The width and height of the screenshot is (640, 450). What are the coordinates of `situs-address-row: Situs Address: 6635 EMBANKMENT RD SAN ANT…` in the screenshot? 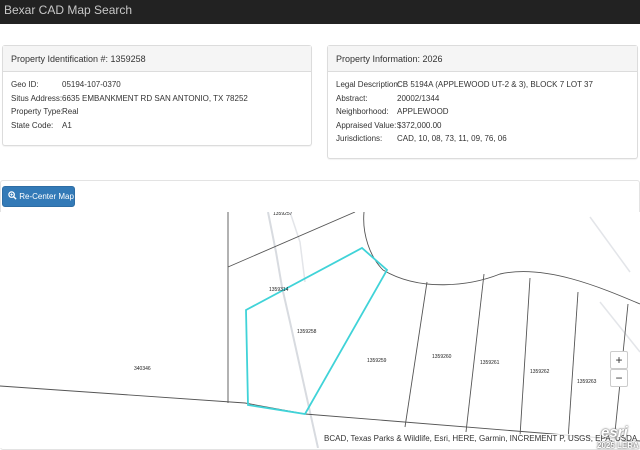 It's located at (157, 99).